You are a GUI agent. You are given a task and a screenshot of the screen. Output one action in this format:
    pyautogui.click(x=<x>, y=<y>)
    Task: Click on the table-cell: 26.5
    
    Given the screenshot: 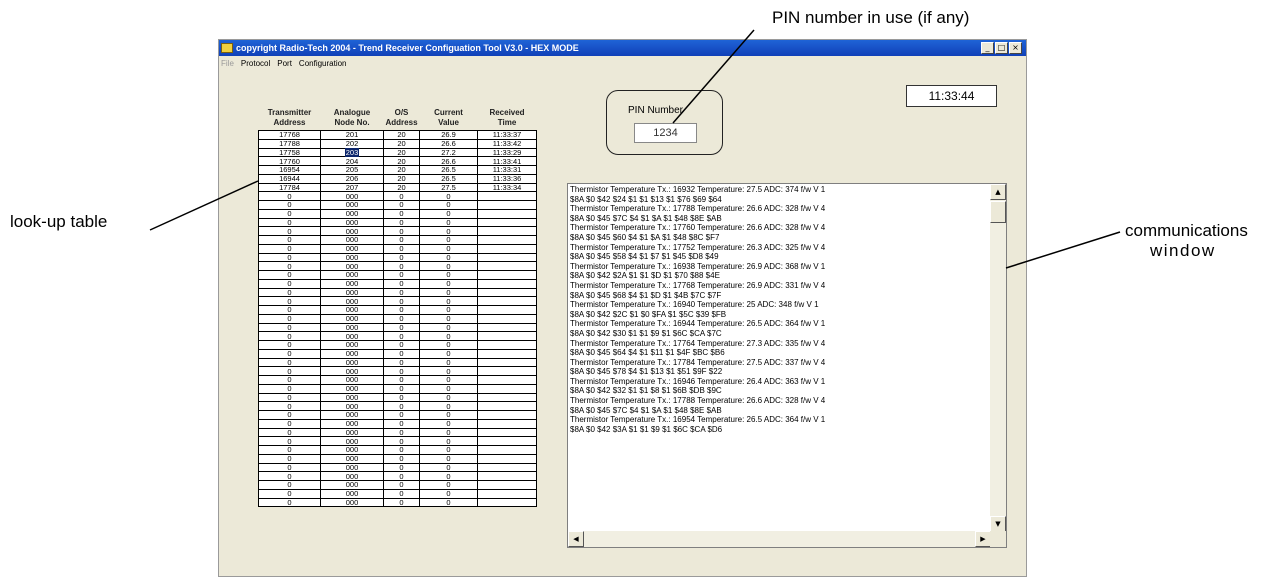 What is the action you would take?
    pyautogui.click(x=449, y=178)
    